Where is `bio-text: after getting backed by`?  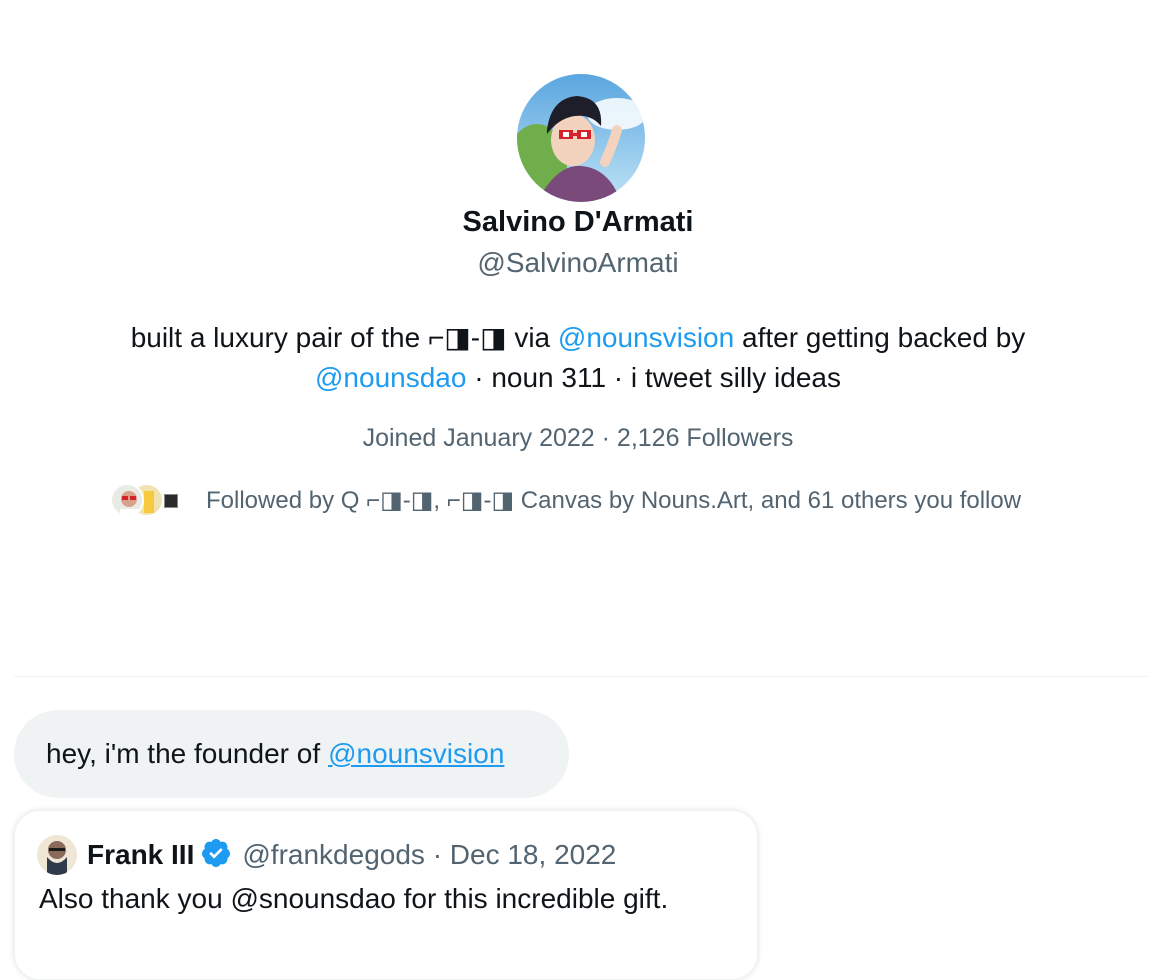
bio-text: after getting backed by is located at coordinates (880, 337).